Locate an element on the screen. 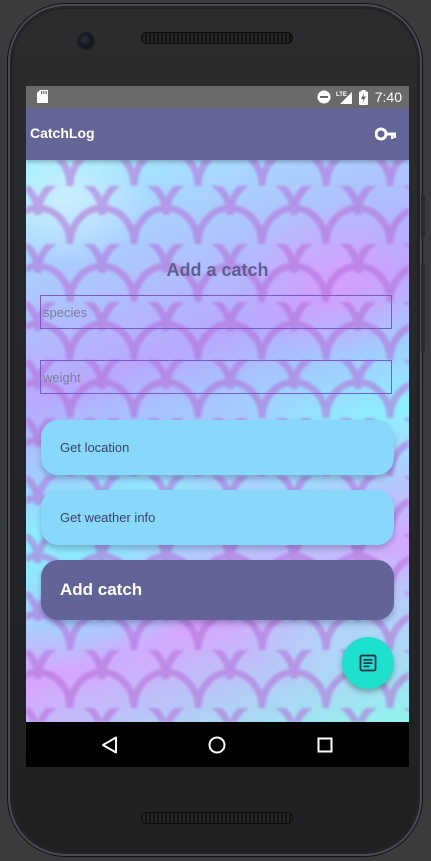 Image resolution: width=431 pixels, height=861 pixels. status-icons: LTE 7:40 is located at coordinates (359, 97).